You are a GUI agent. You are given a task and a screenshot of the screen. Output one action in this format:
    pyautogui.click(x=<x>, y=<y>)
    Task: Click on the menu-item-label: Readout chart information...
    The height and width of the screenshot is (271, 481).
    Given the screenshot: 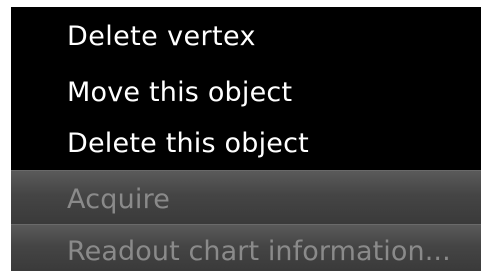 What is the action you would take?
    pyautogui.click(x=259, y=251)
    